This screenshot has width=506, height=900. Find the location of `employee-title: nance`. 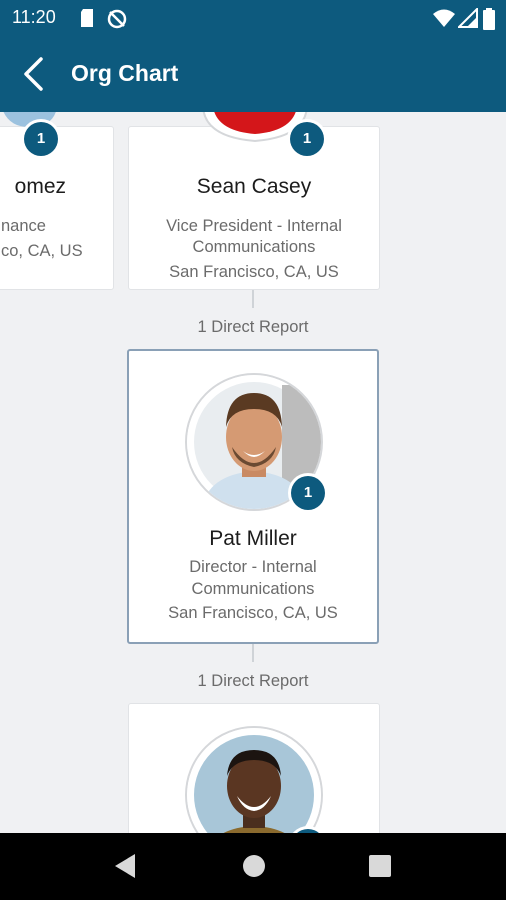

employee-title: nance is located at coordinates (23, 226).